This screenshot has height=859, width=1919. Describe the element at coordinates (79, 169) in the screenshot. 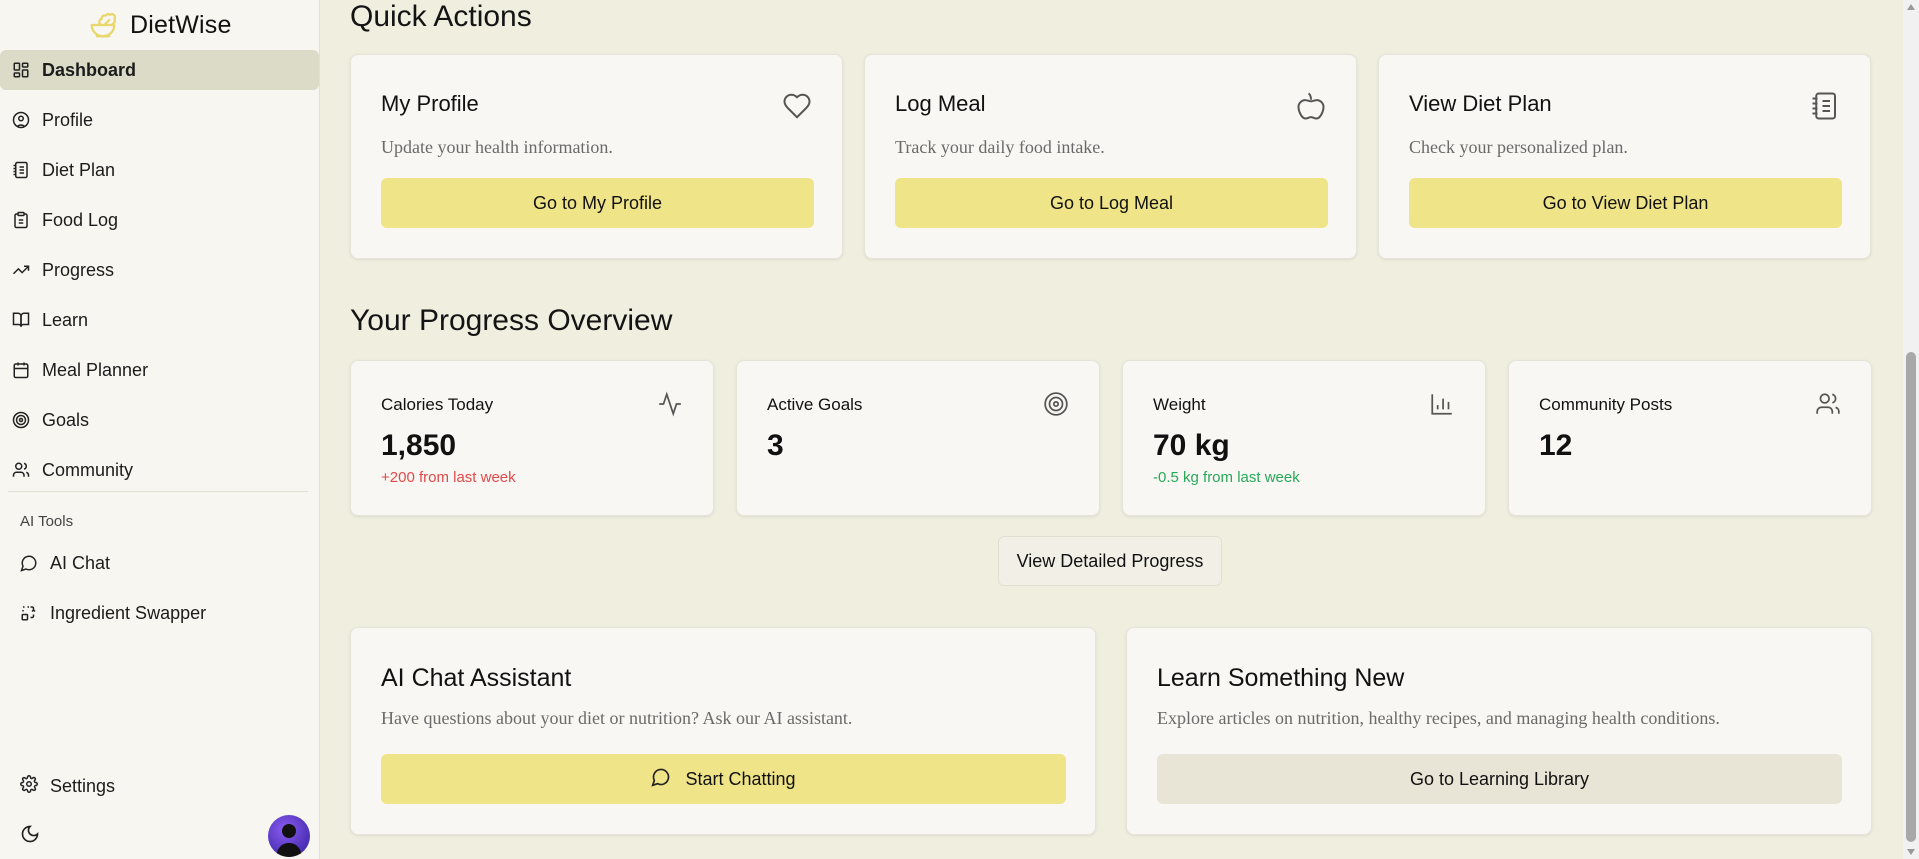

I see `sidebar-item-label: Diet Plan` at that location.